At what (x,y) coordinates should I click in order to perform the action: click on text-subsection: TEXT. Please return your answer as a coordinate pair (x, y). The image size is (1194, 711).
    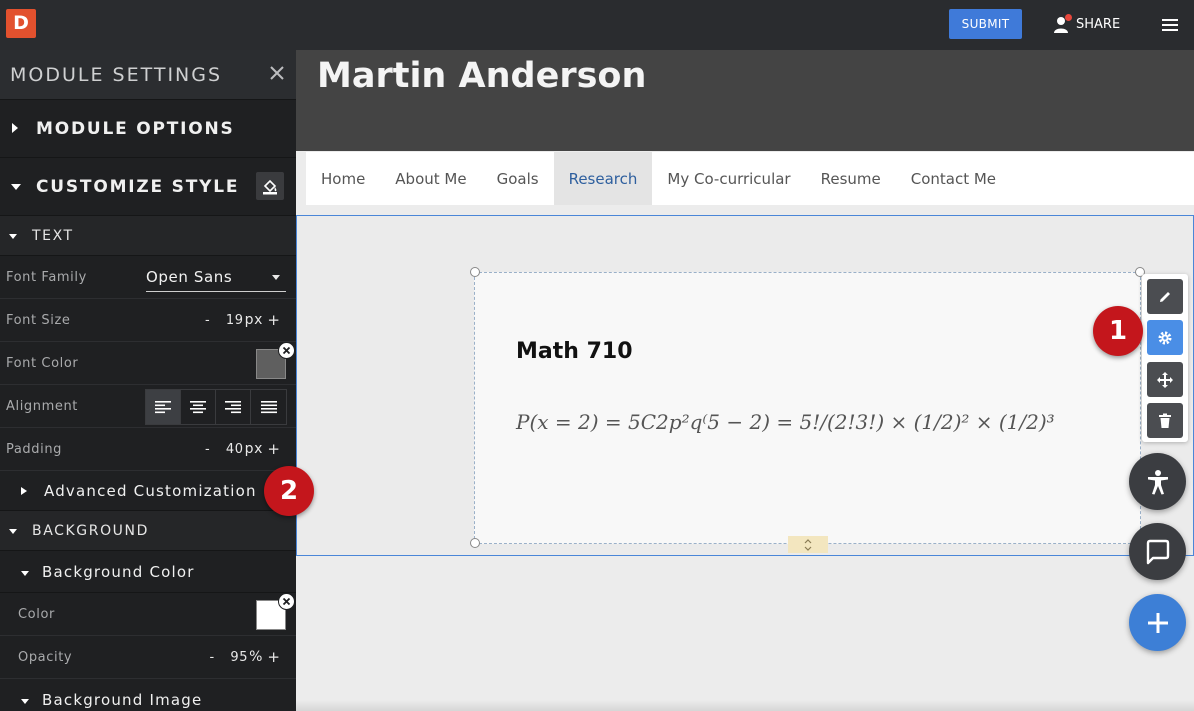
    Looking at the image, I should click on (148, 236).